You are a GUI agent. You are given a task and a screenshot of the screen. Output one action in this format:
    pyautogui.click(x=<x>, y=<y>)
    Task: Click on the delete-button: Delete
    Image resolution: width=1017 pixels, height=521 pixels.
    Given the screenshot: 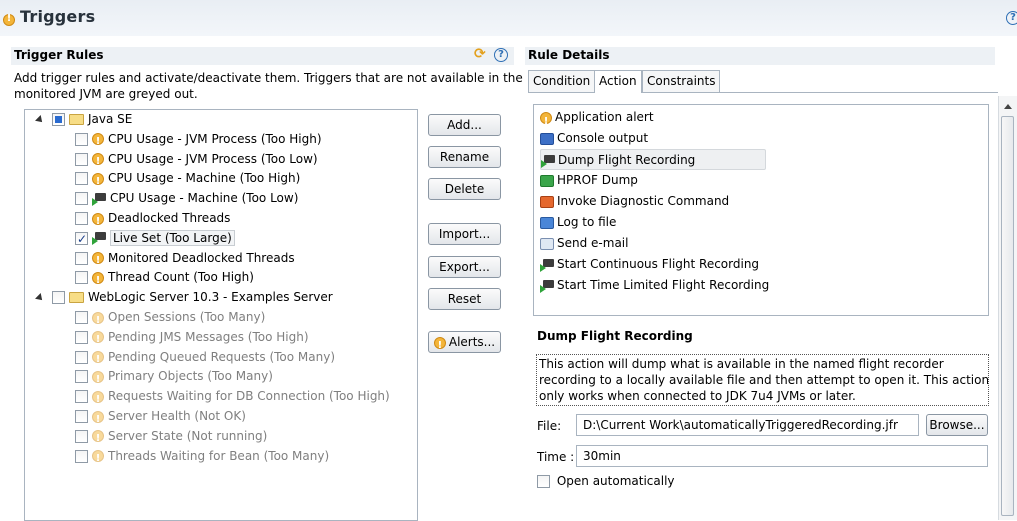 What is the action you would take?
    pyautogui.click(x=464, y=189)
    